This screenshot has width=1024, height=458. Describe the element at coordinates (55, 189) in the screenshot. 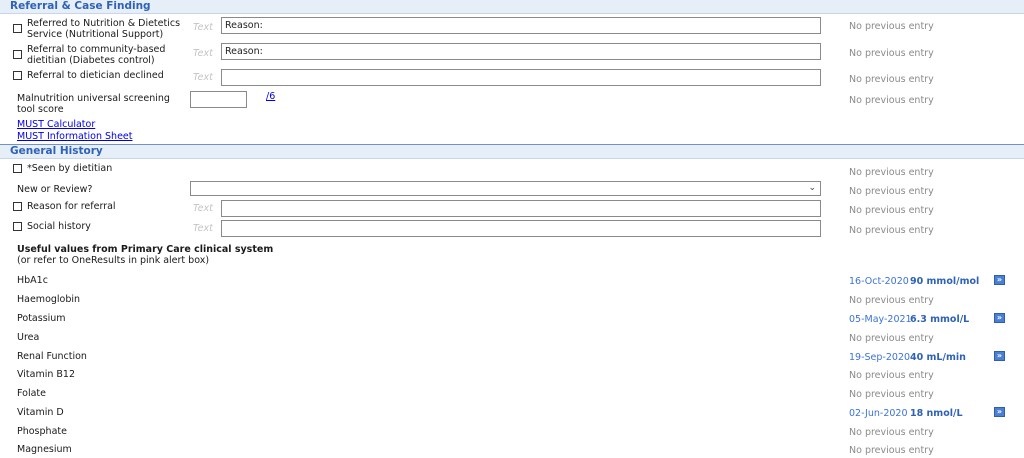

I see `new-review-label: New or Review?` at that location.